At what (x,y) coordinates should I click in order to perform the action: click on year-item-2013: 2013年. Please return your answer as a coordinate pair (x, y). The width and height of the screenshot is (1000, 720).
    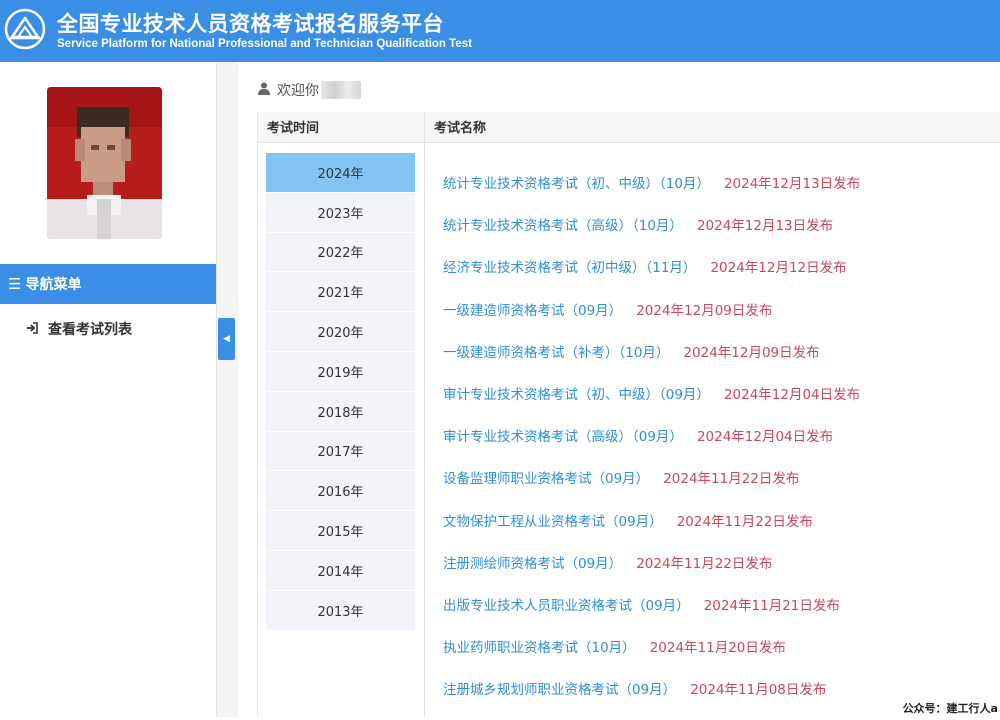
    Looking at the image, I should click on (340, 610).